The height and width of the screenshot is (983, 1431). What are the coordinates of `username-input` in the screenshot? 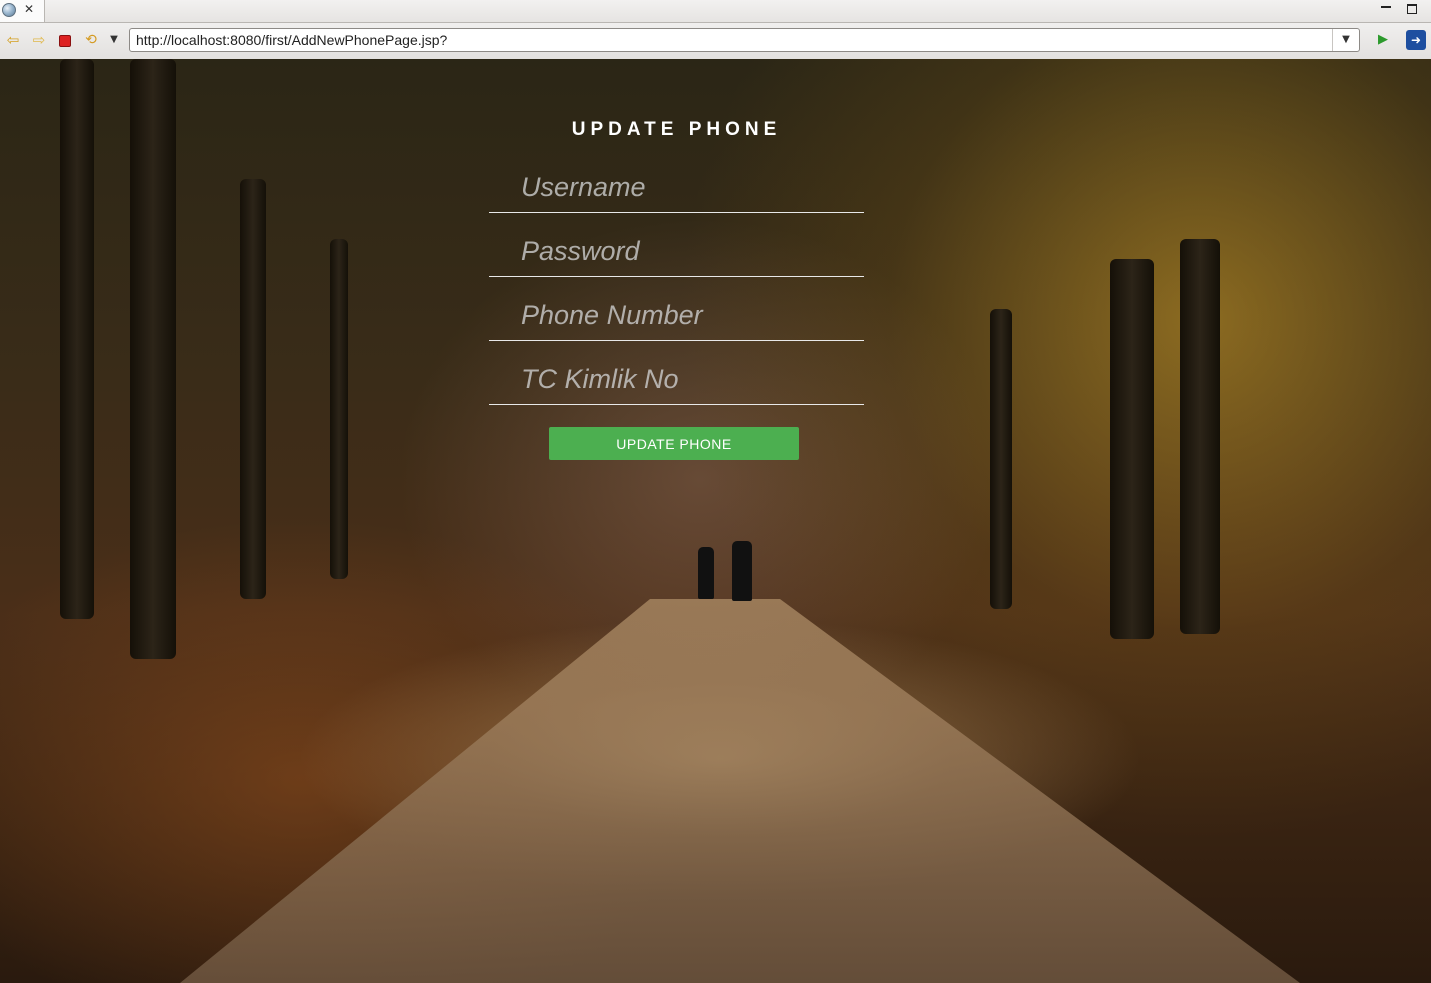 It's located at (686, 187).